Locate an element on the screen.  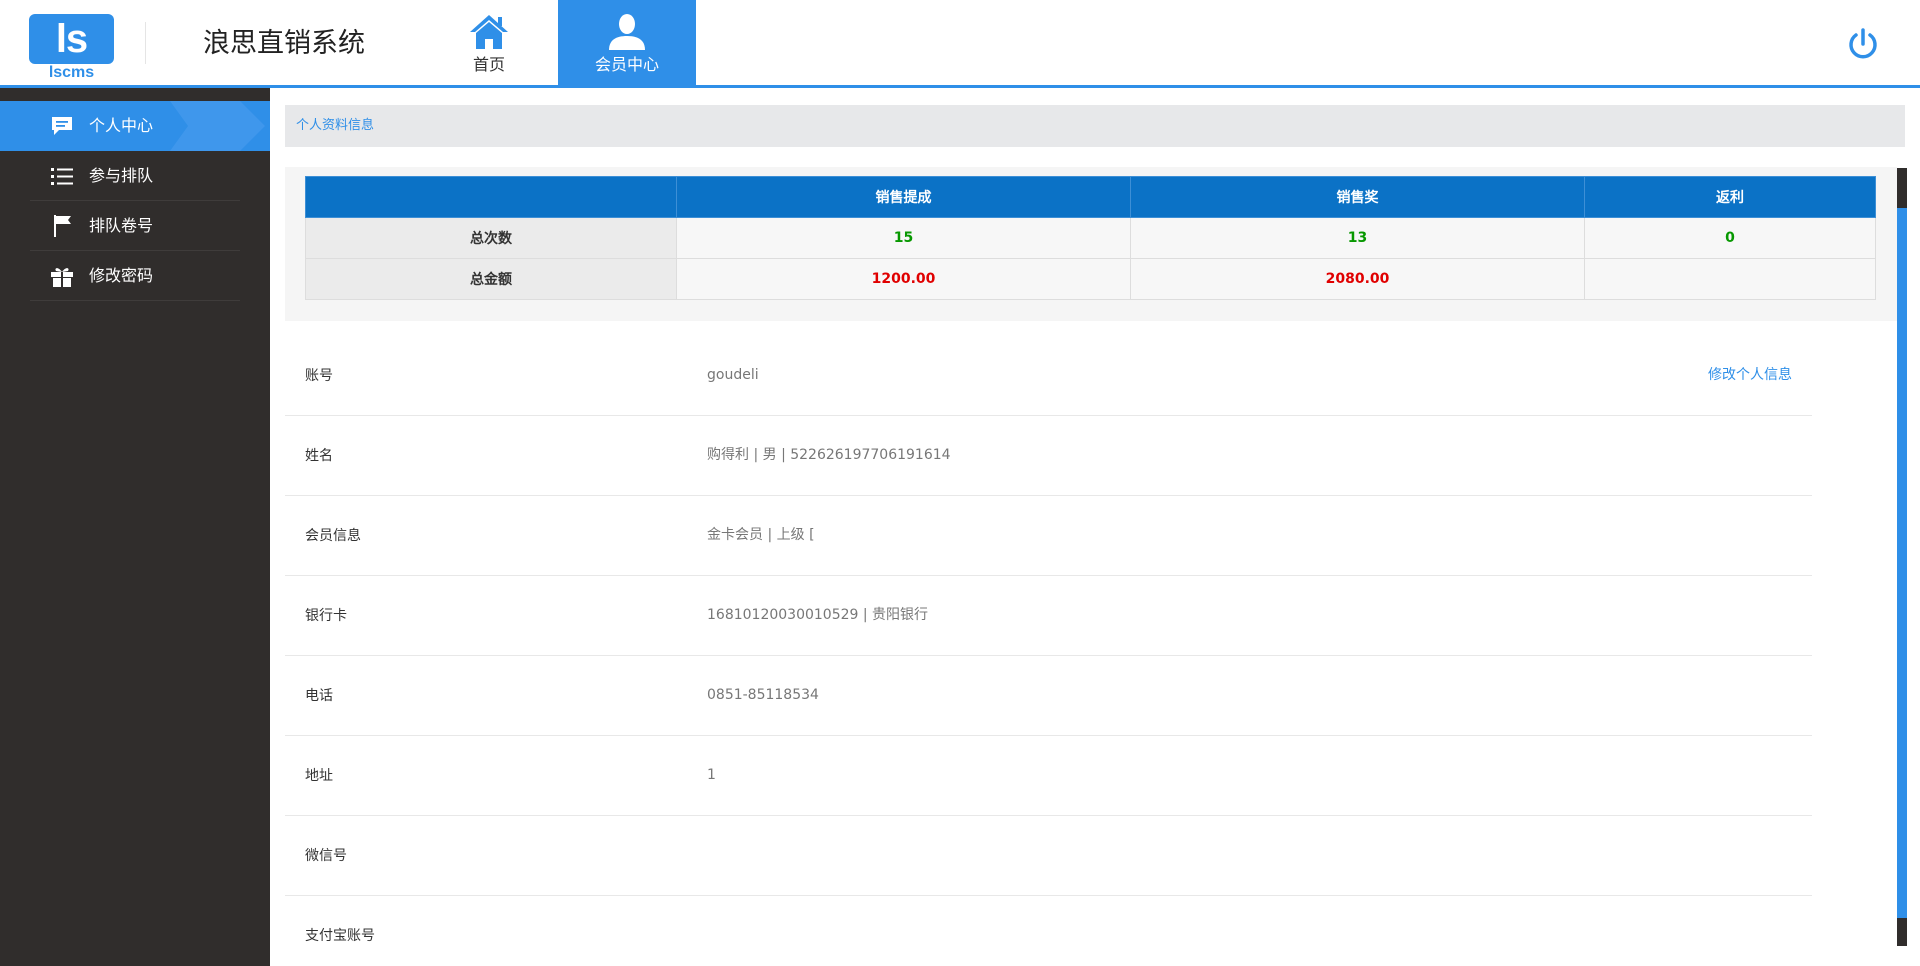
breadcrumb: 个人资料信息 is located at coordinates (1095, 126).